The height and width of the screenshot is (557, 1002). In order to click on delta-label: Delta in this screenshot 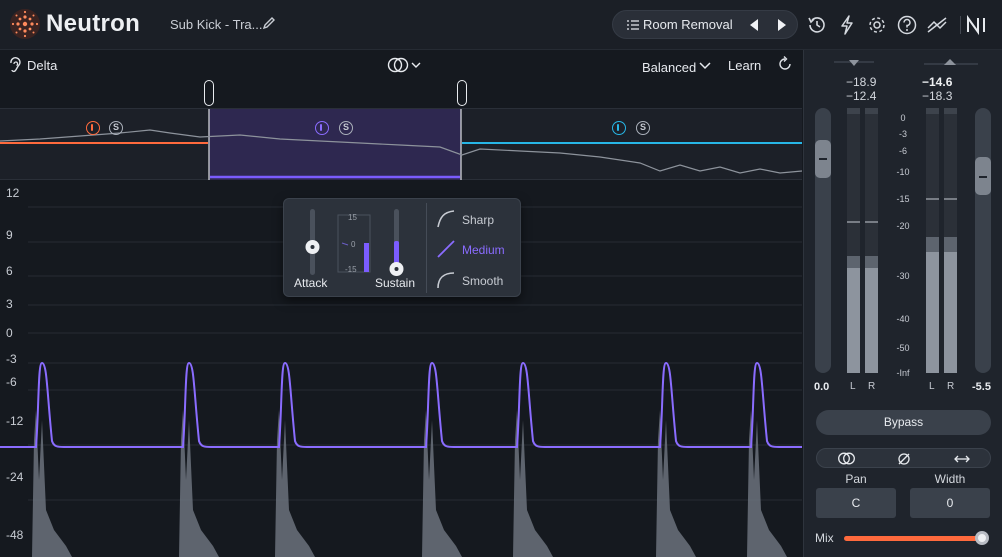, I will do `click(42, 65)`.